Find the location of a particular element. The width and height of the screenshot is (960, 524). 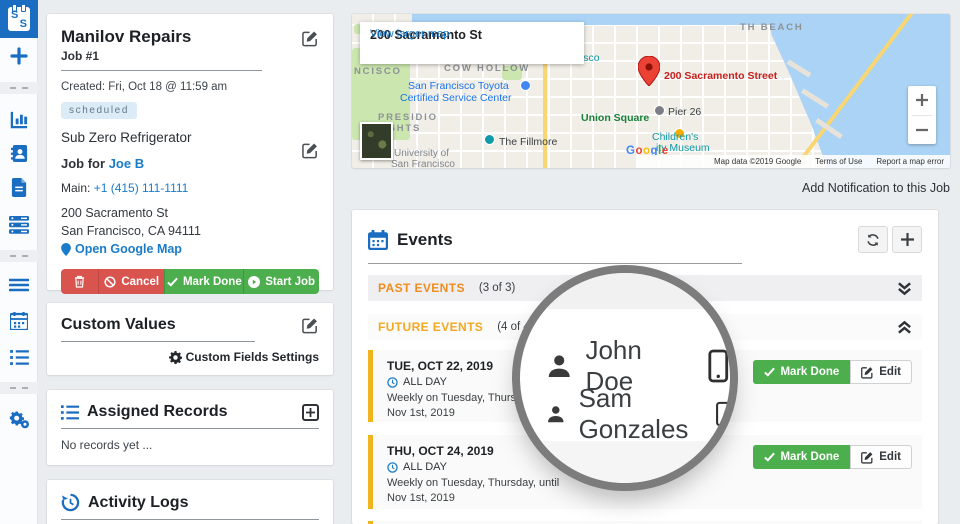

clock-icon is located at coordinates (392, 382).